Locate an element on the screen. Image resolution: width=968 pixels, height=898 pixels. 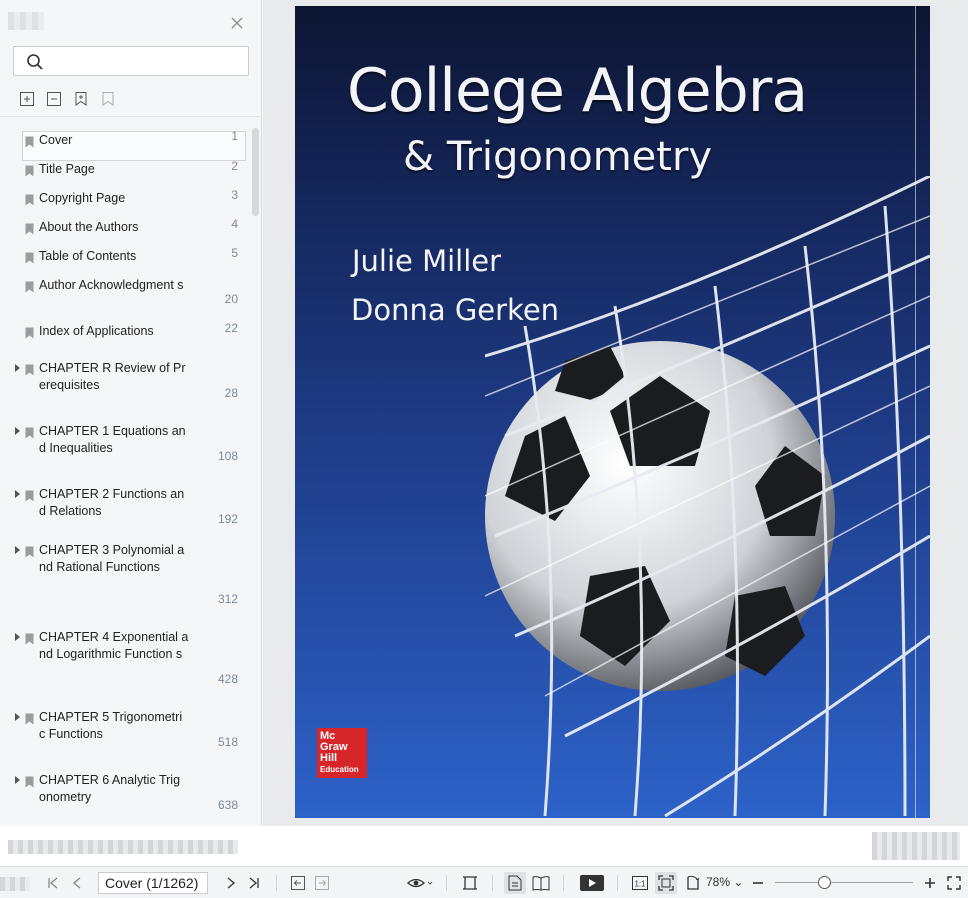
outline-item-label: Author Acknowledgment s is located at coordinates (111, 285).